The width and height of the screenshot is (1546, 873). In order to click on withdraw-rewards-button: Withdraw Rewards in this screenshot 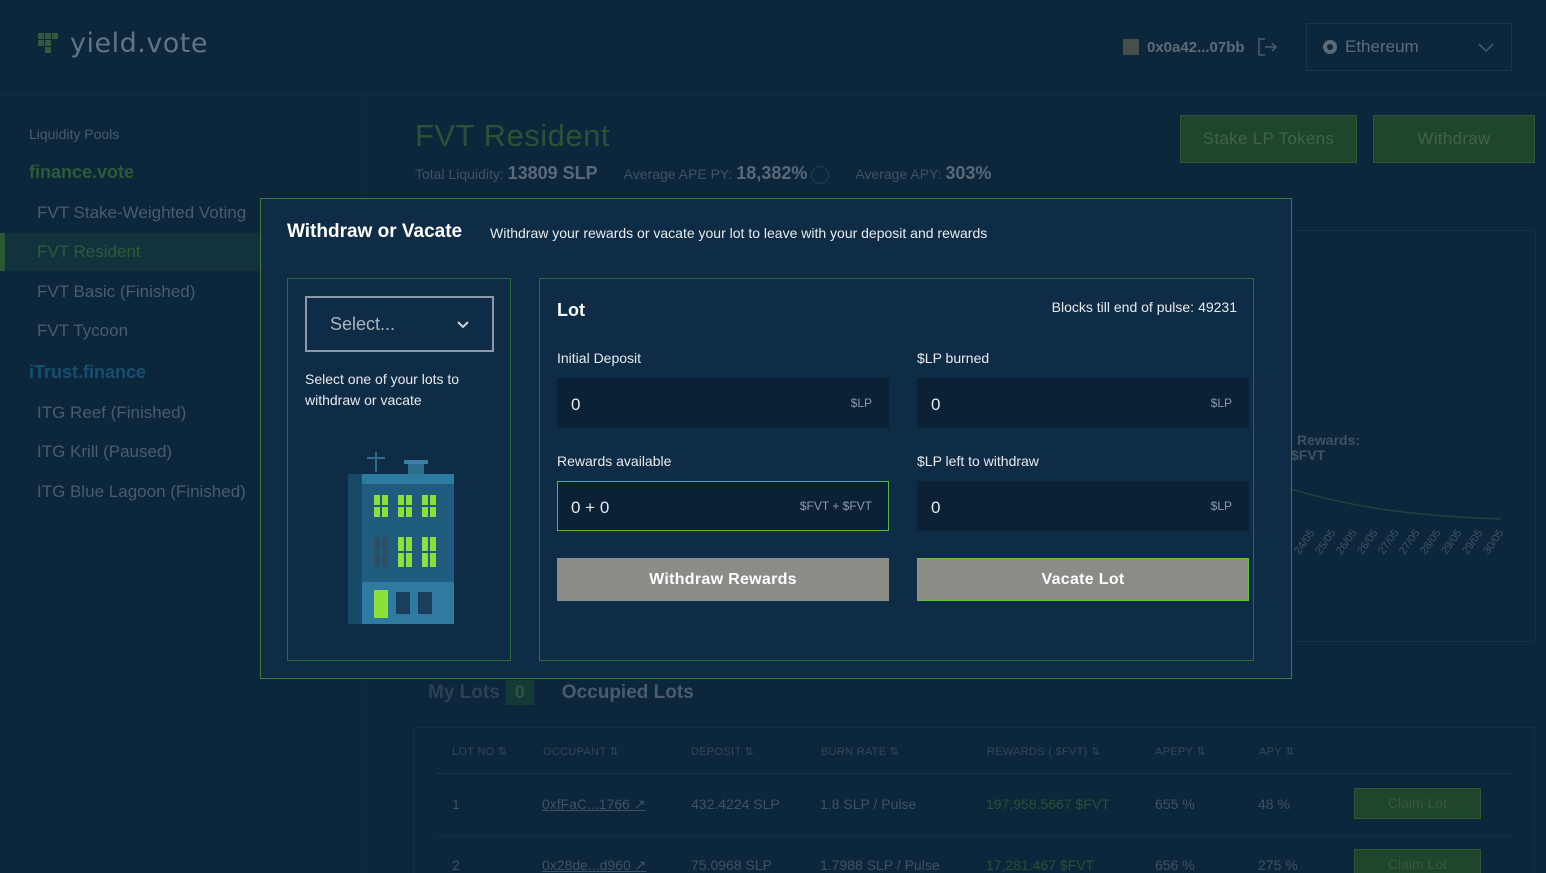, I will do `click(723, 579)`.